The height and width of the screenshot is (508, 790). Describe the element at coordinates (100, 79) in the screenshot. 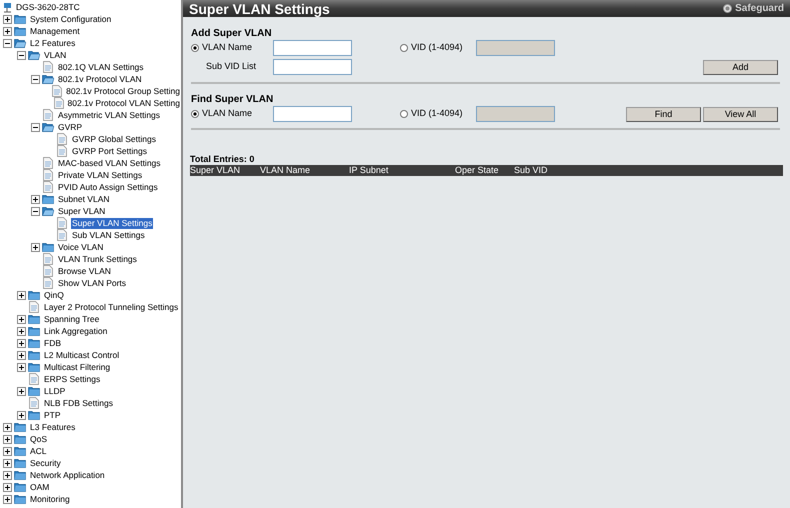

I see `tree-item: 802.1v Protocol VLAN` at that location.